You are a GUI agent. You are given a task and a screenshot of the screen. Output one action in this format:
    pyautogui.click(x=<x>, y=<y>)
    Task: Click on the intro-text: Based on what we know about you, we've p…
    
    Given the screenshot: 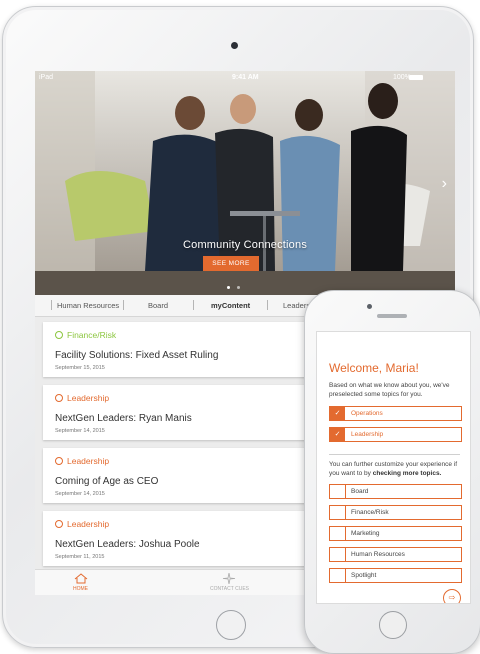 What is the action you would take?
    pyautogui.click(x=389, y=390)
    